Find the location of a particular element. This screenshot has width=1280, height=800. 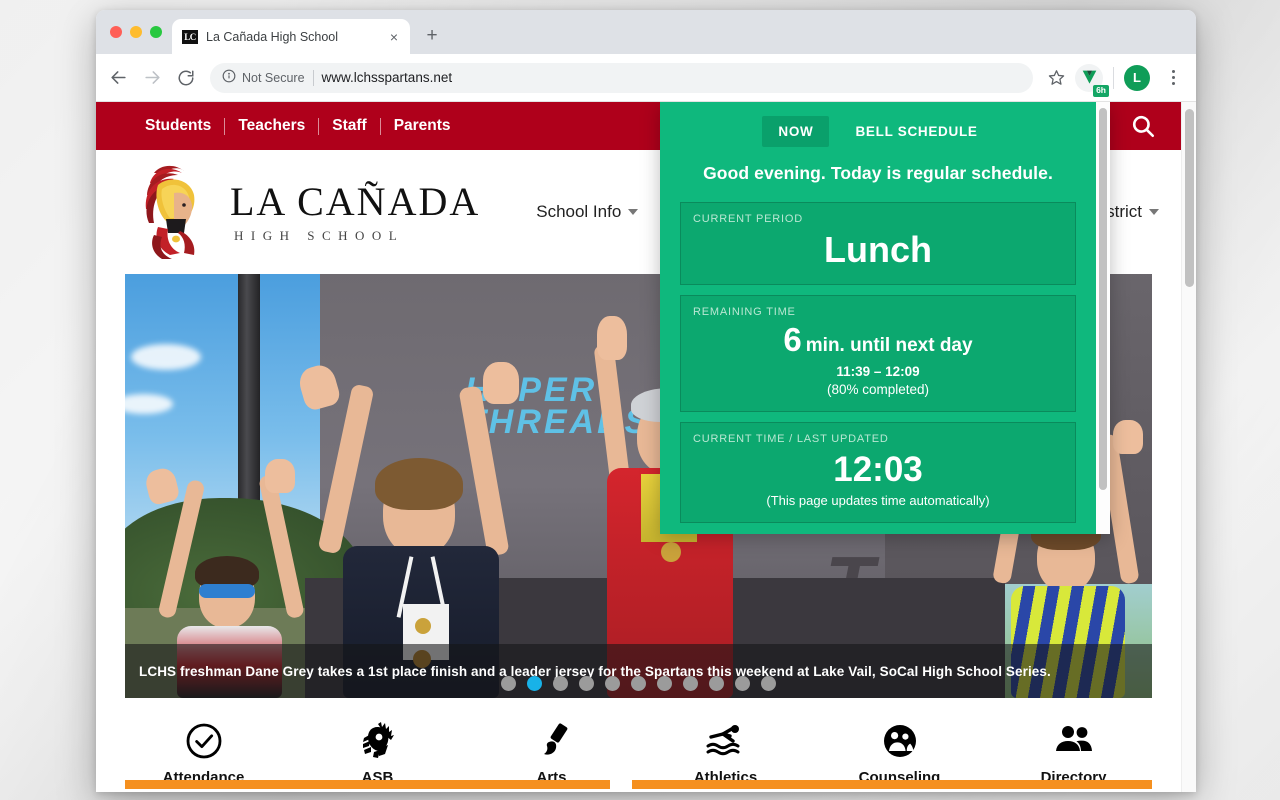

omnibox-divider is located at coordinates (313, 77).